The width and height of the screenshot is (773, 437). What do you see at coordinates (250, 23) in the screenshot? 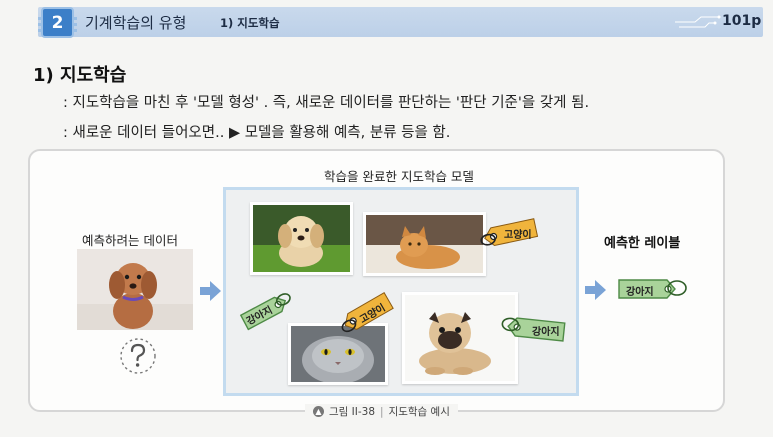
I see `chapter-subtitle: 1) 지도학습` at bounding box center [250, 23].